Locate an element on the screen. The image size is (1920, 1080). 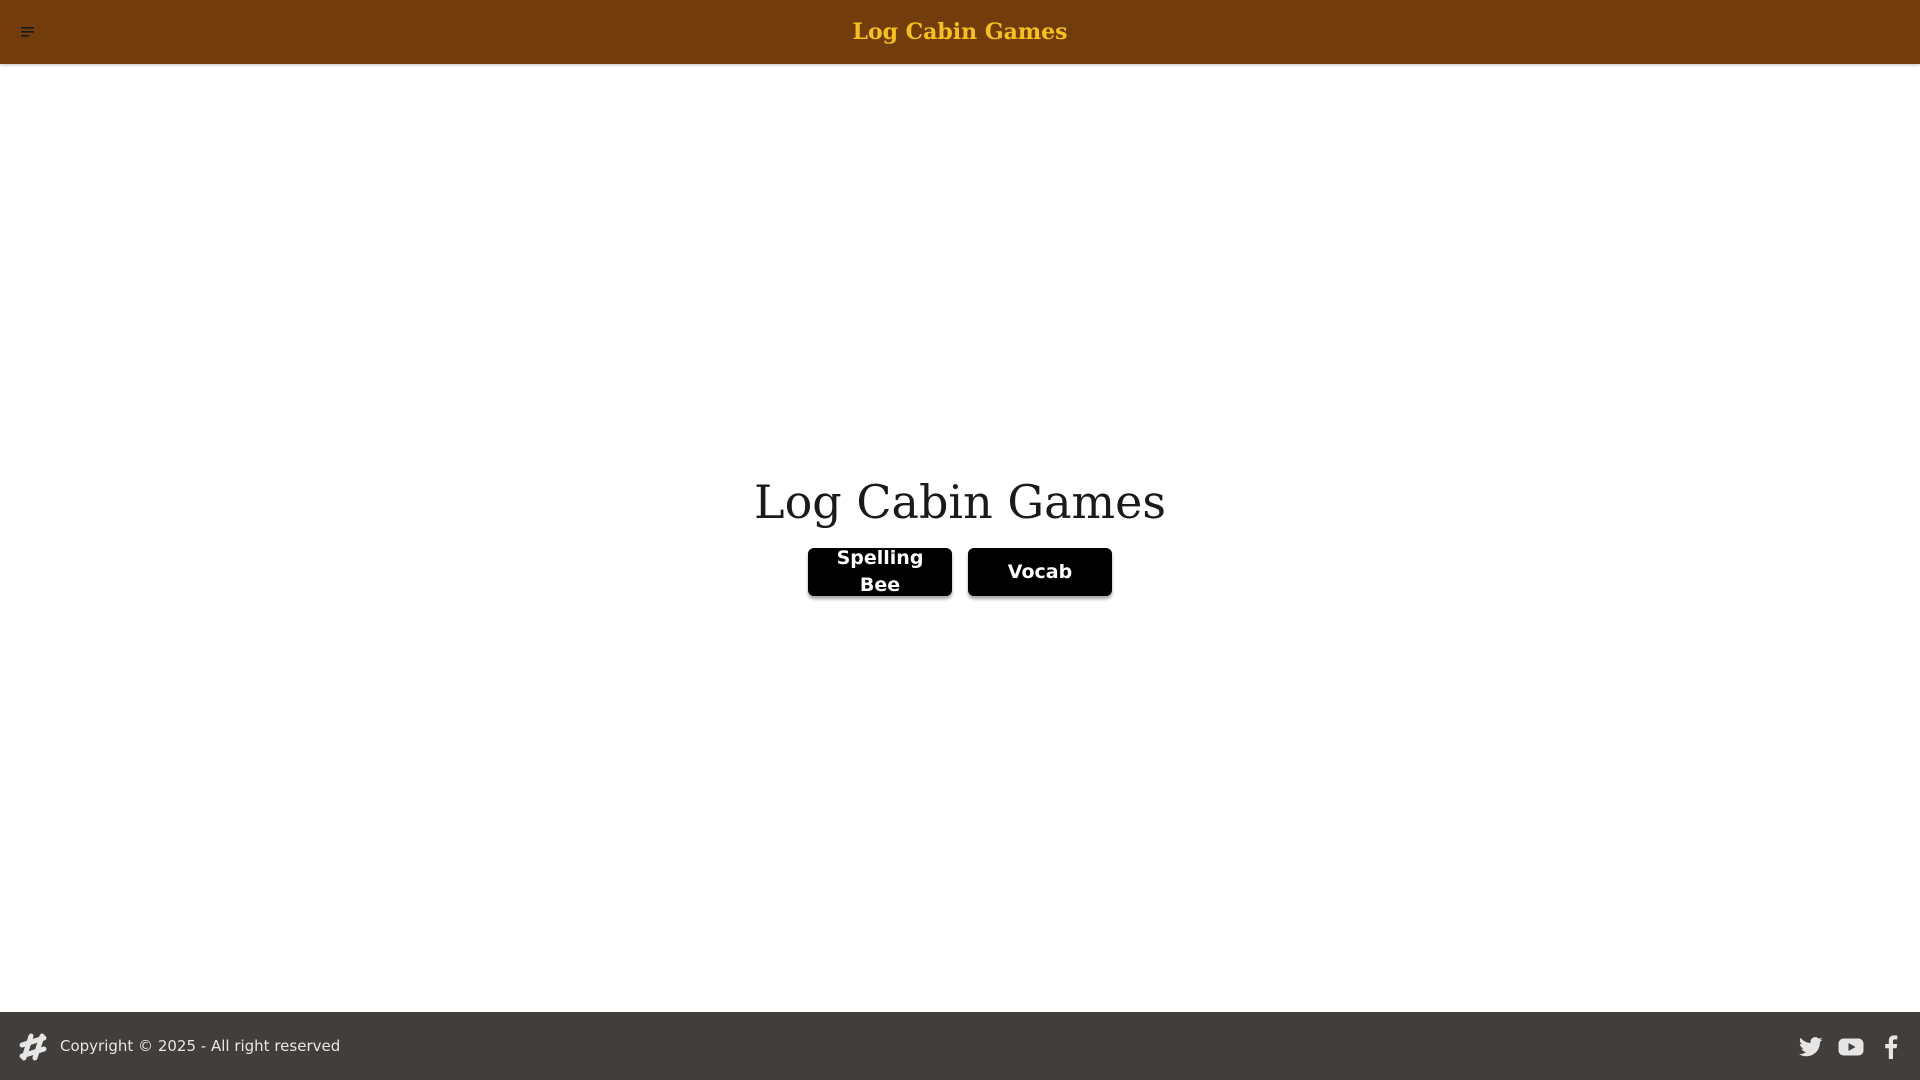
vocab-button: Vocab is located at coordinates (1040, 572).